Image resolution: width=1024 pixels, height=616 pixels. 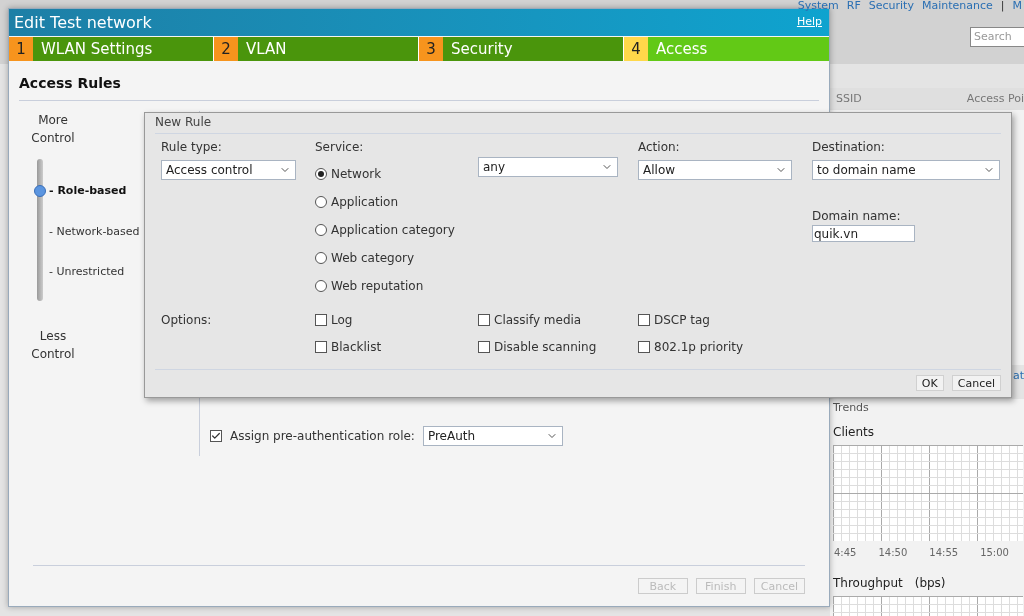 I want to click on dropdown: PreAuth, so click(x=492, y=436).